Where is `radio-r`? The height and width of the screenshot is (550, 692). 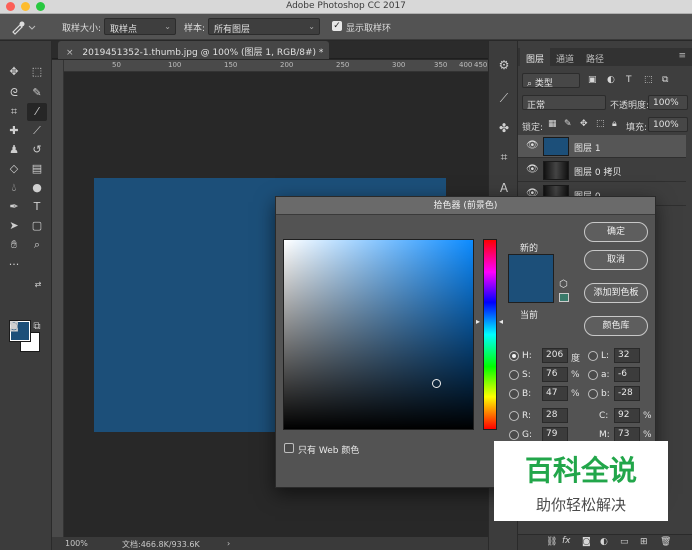 radio-r is located at coordinates (514, 416).